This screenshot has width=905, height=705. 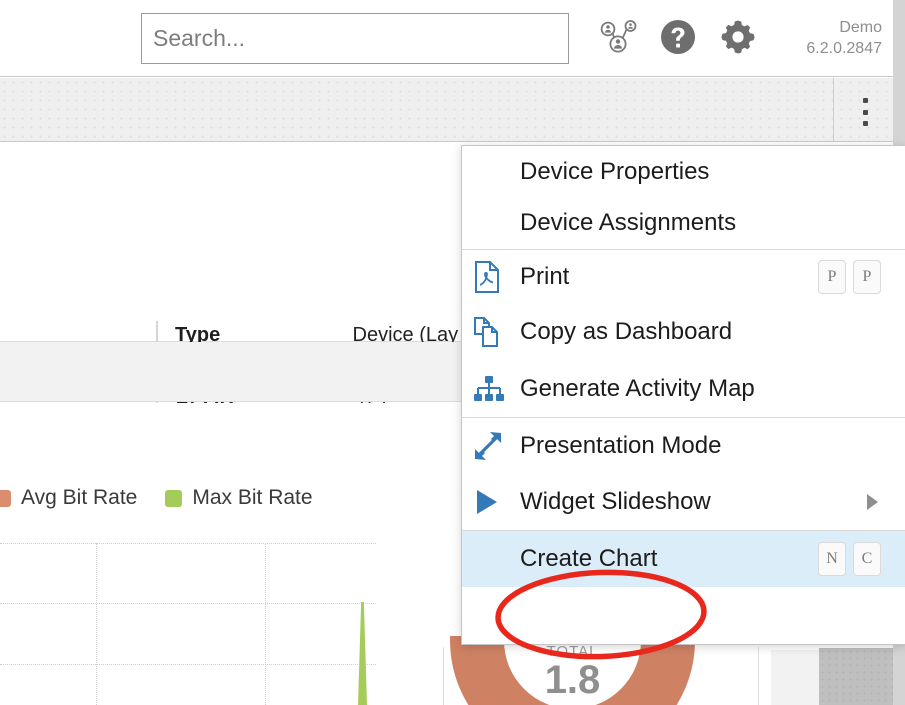 I want to click on copy-icon, so click(x=497, y=332).